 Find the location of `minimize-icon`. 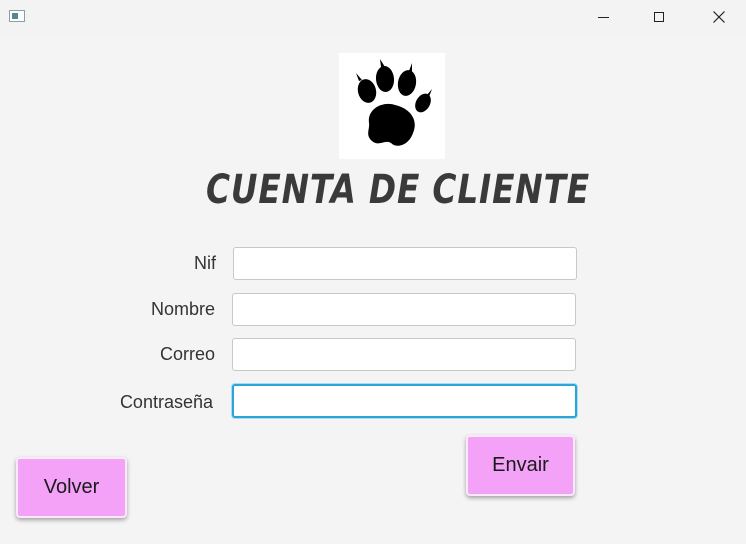

minimize-icon is located at coordinates (603, 17).